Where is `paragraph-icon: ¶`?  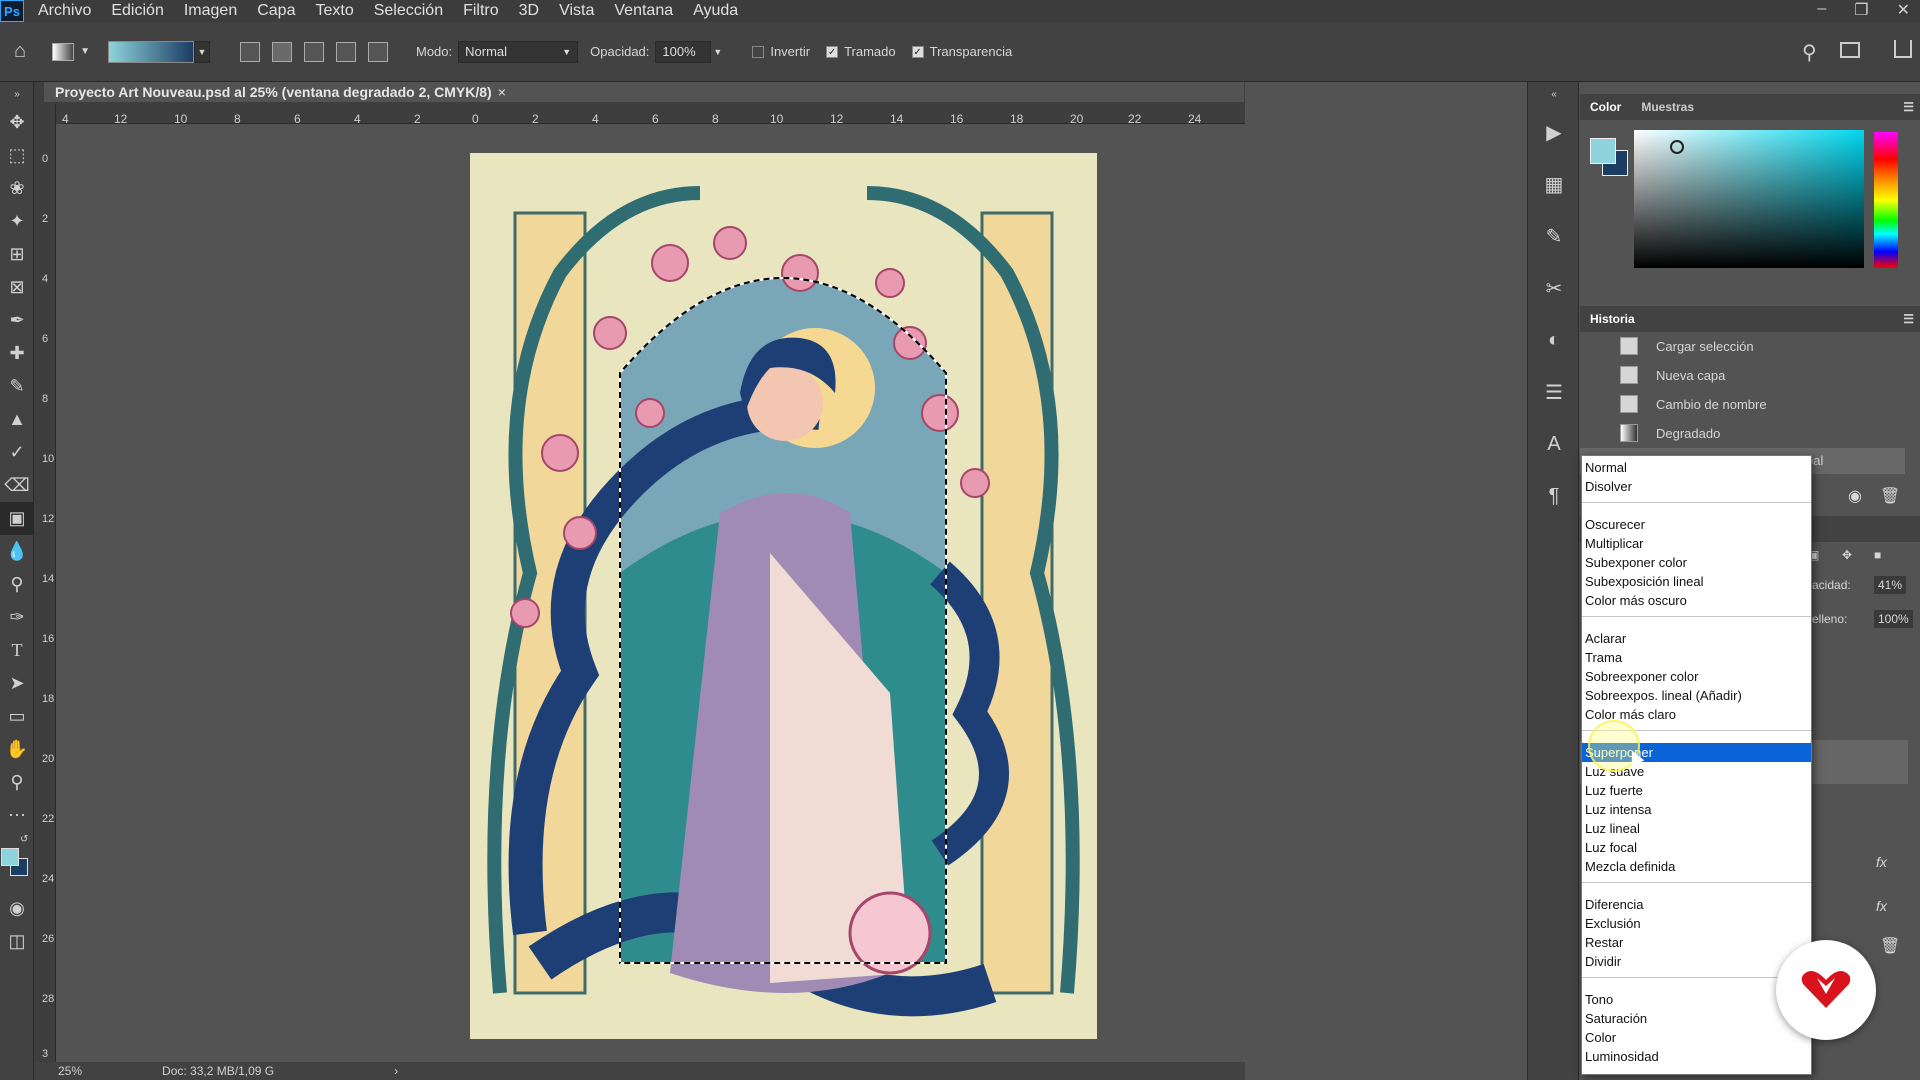
paragraph-icon: ¶ is located at coordinates (1554, 496).